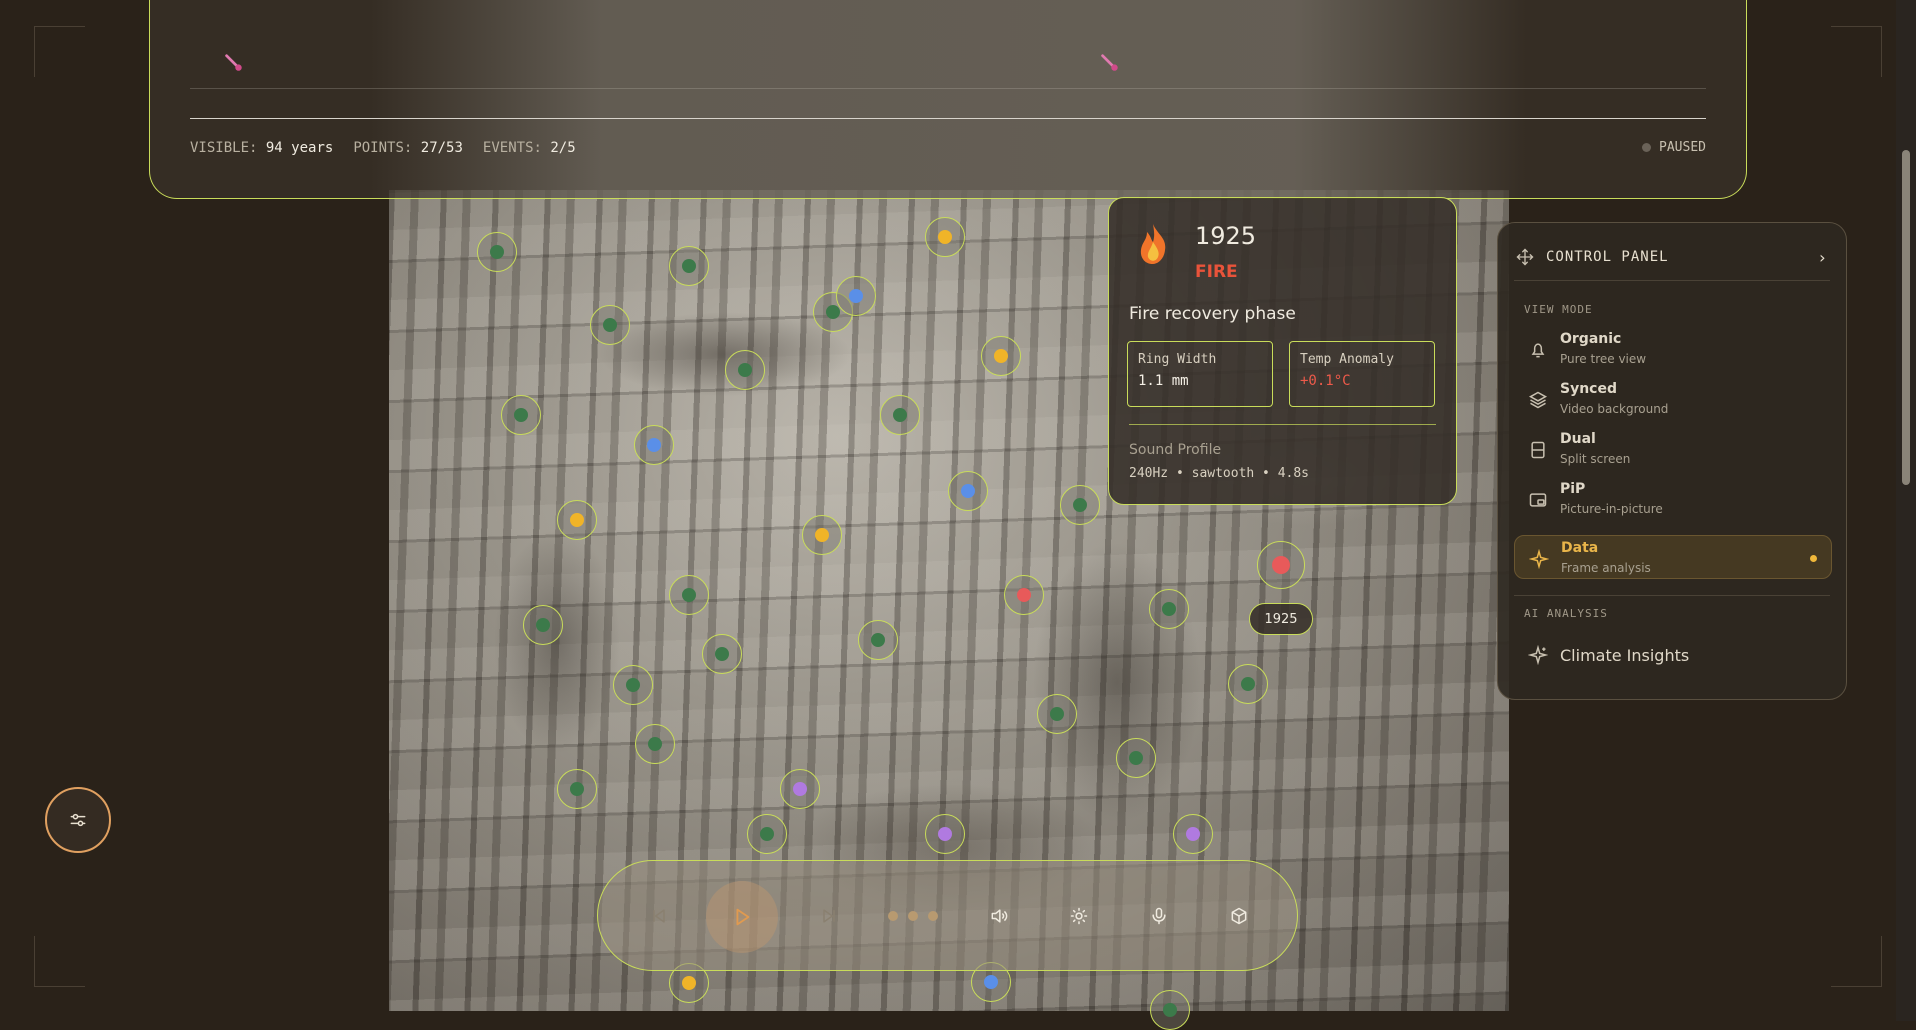 The width and height of the screenshot is (1916, 1030). I want to click on fire-icon, so click(1153, 244).